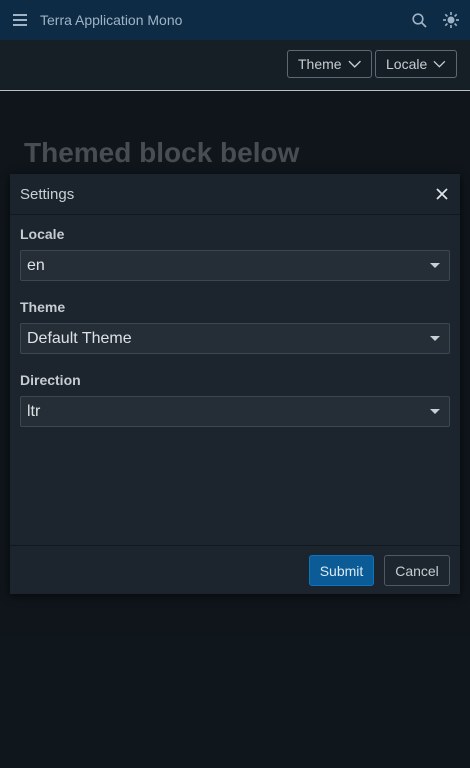 Image resolution: width=470 pixels, height=768 pixels. I want to click on theme-value: Default Theme, so click(79, 338).